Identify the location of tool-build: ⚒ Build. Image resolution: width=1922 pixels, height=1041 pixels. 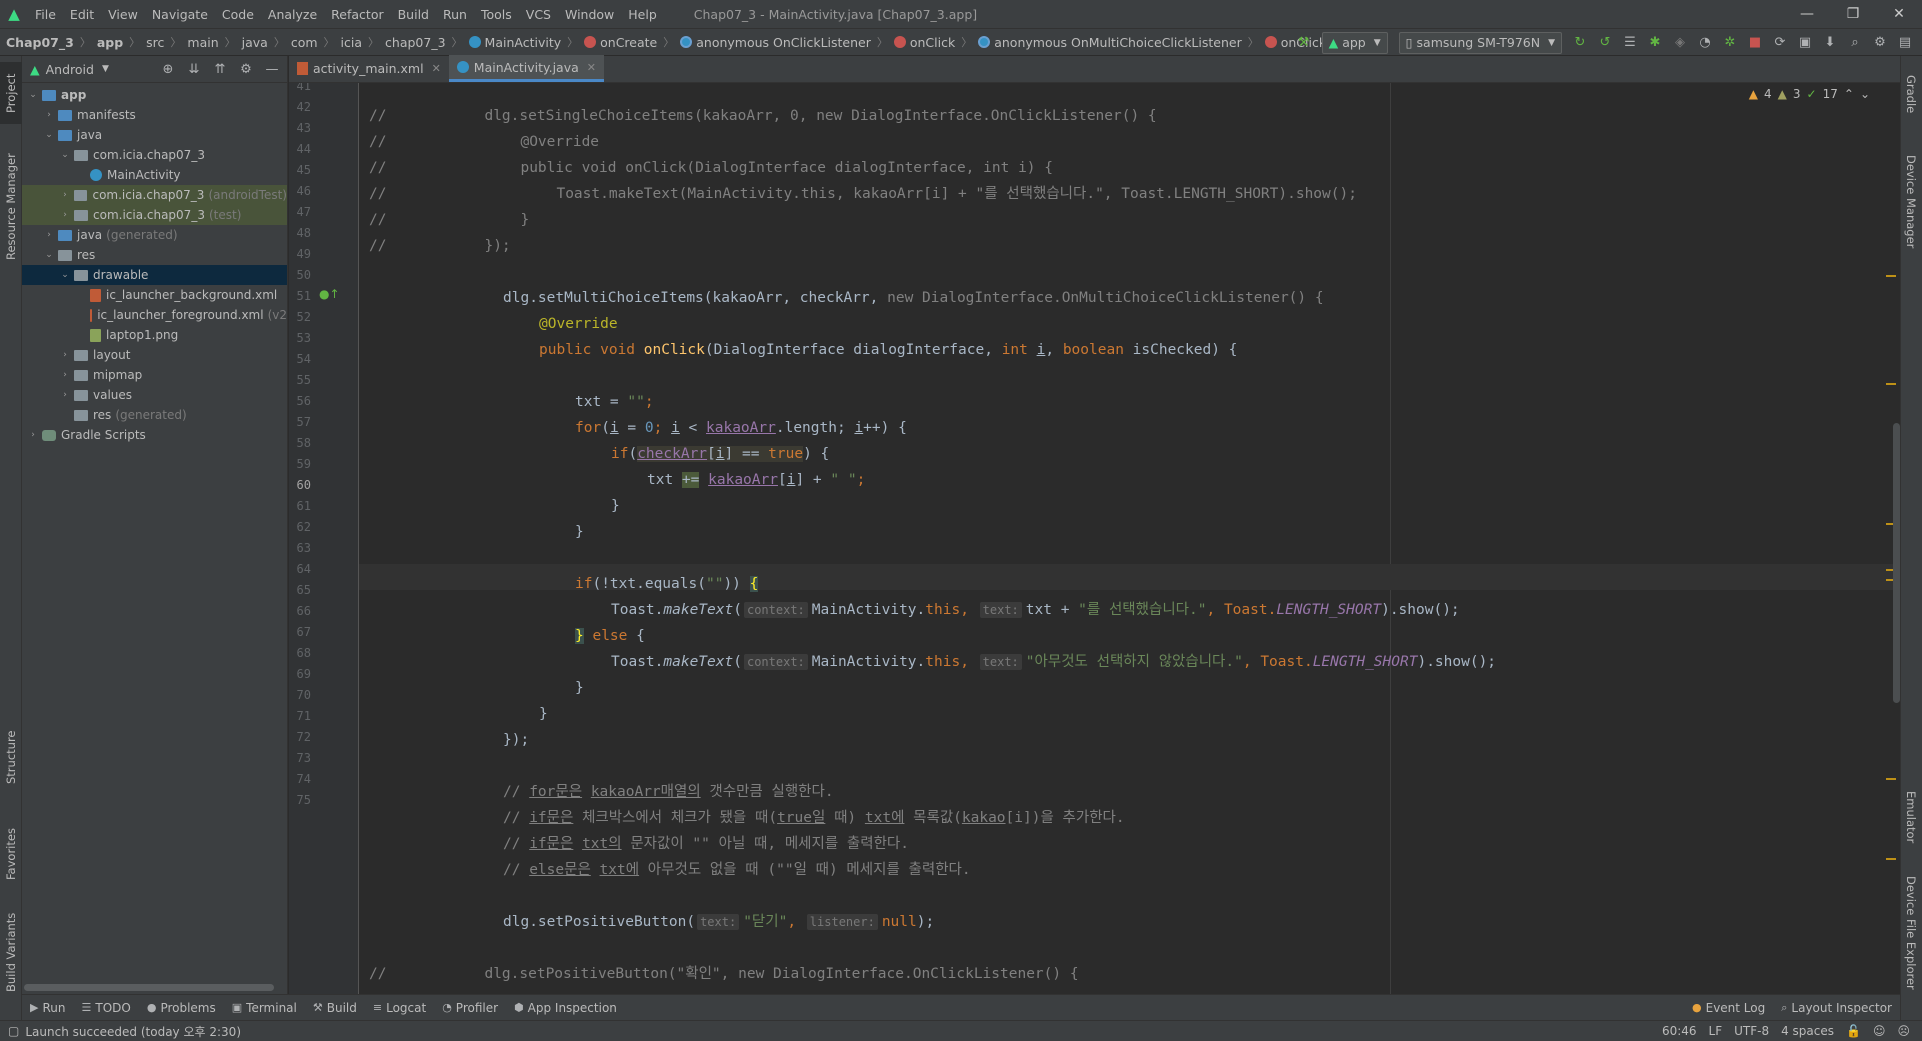
(335, 1008).